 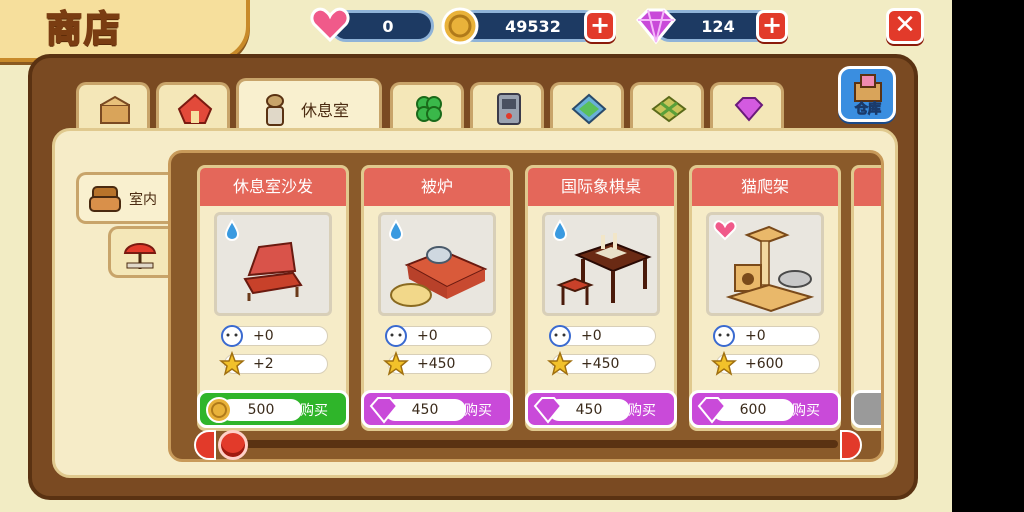 I want to click on item-image-sofa, so click(x=273, y=264).